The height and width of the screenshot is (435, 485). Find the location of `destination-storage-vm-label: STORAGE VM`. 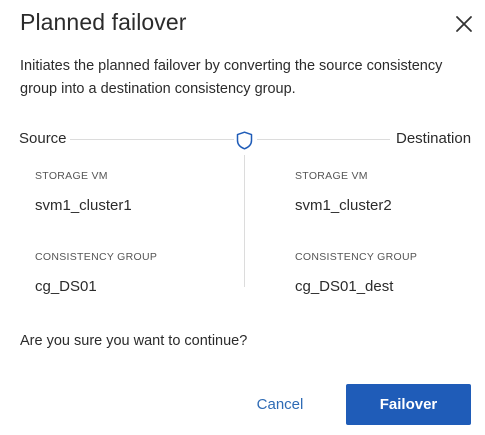

destination-storage-vm-label: STORAGE VM is located at coordinates (331, 176).